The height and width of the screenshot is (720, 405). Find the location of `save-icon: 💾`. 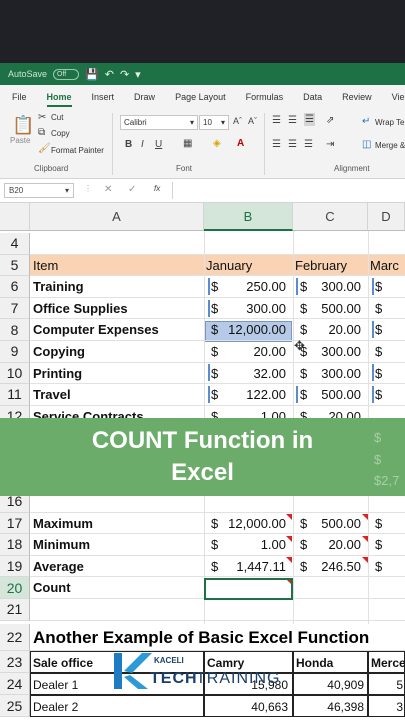

save-icon: 💾 is located at coordinates (92, 74).